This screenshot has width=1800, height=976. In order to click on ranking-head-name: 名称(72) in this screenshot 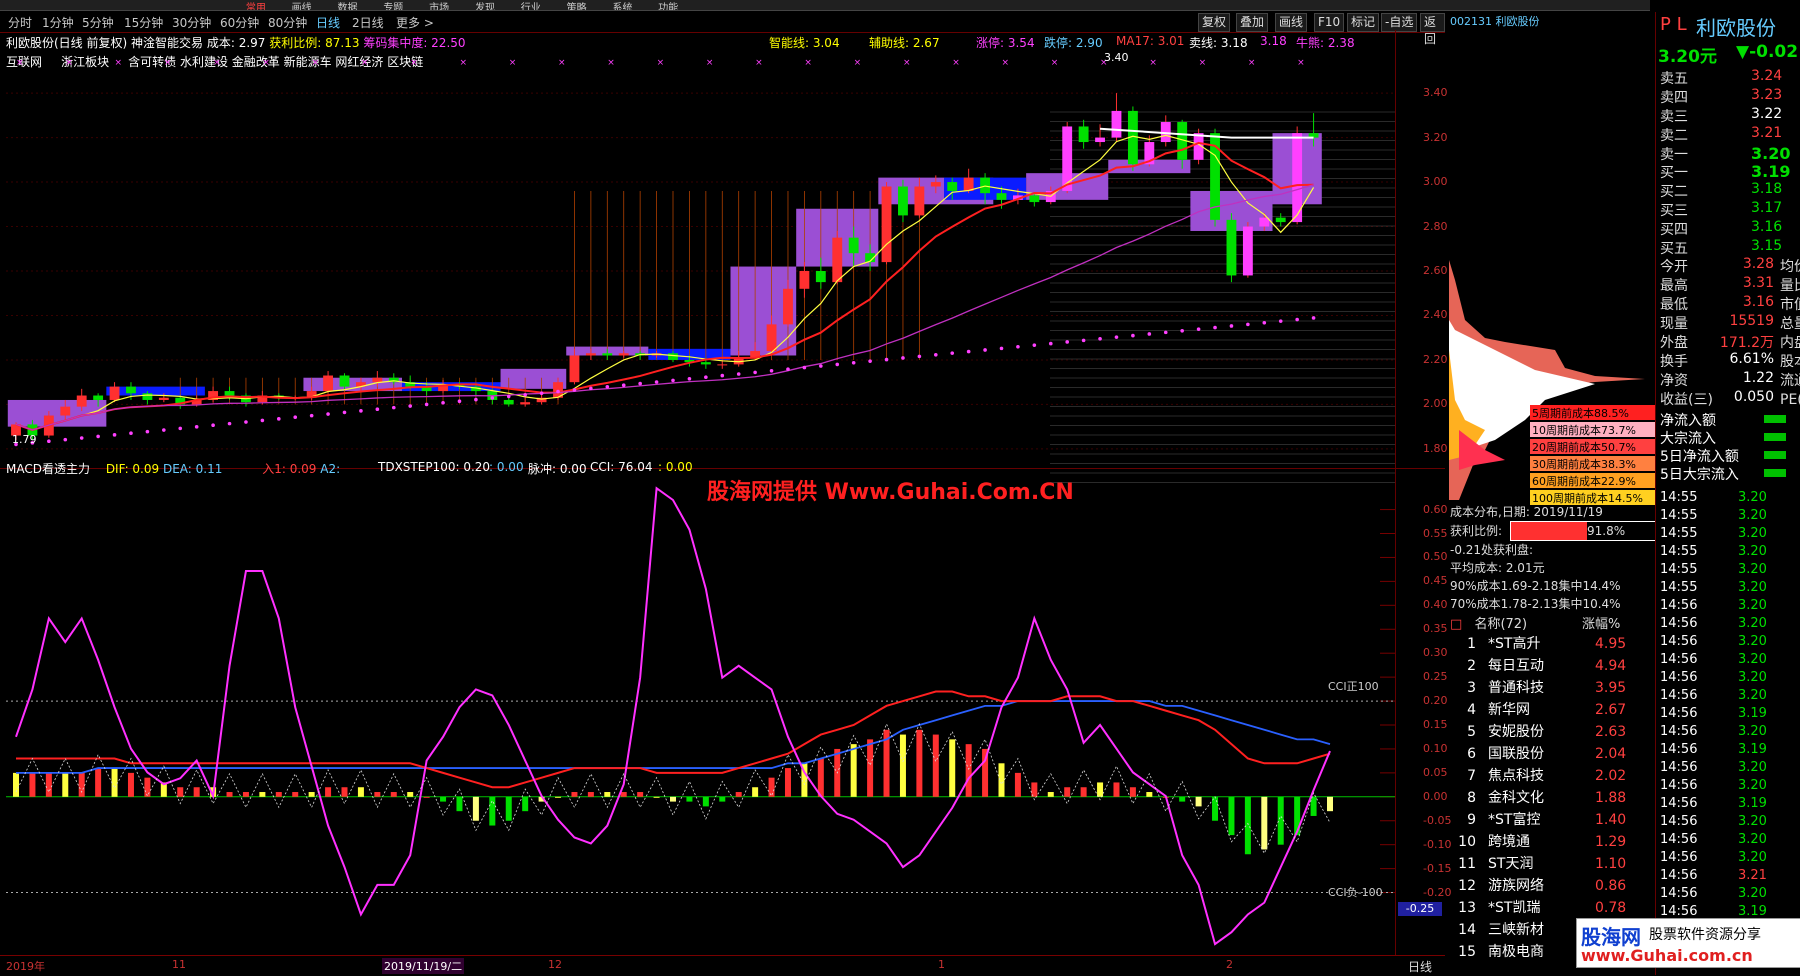, I will do `click(1500, 624)`.